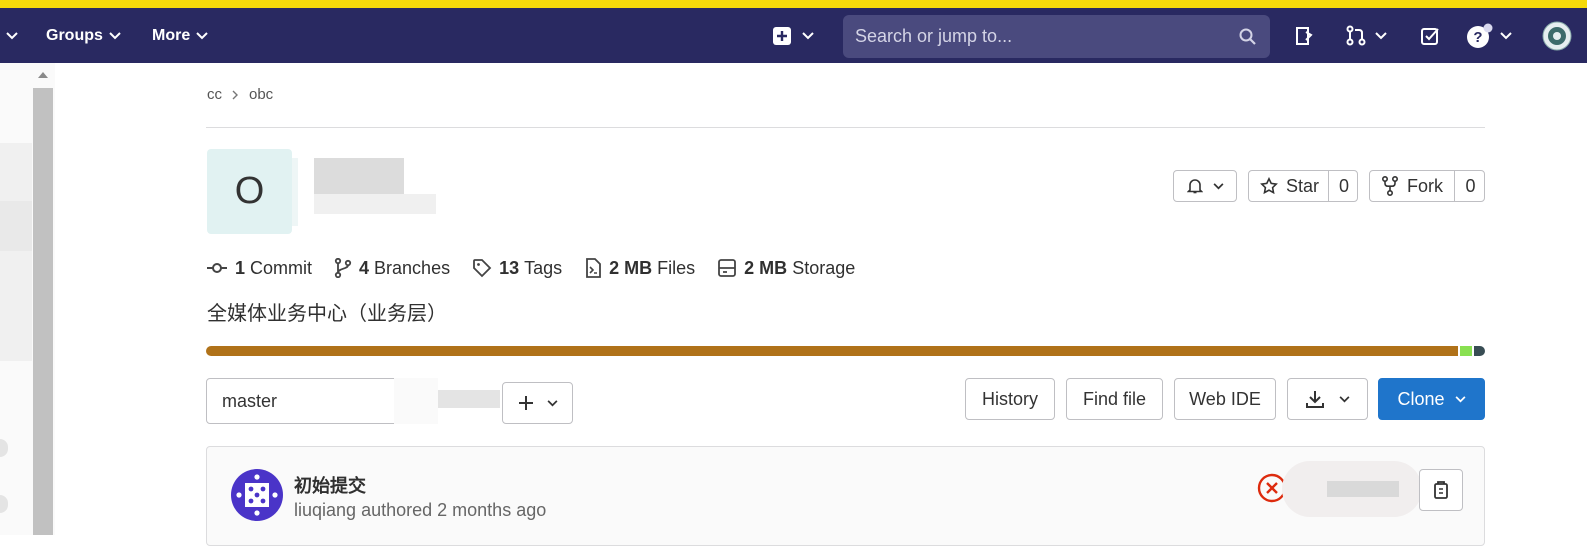 The width and height of the screenshot is (1587, 546). I want to click on find-file-label: Find file, so click(1114, 398).